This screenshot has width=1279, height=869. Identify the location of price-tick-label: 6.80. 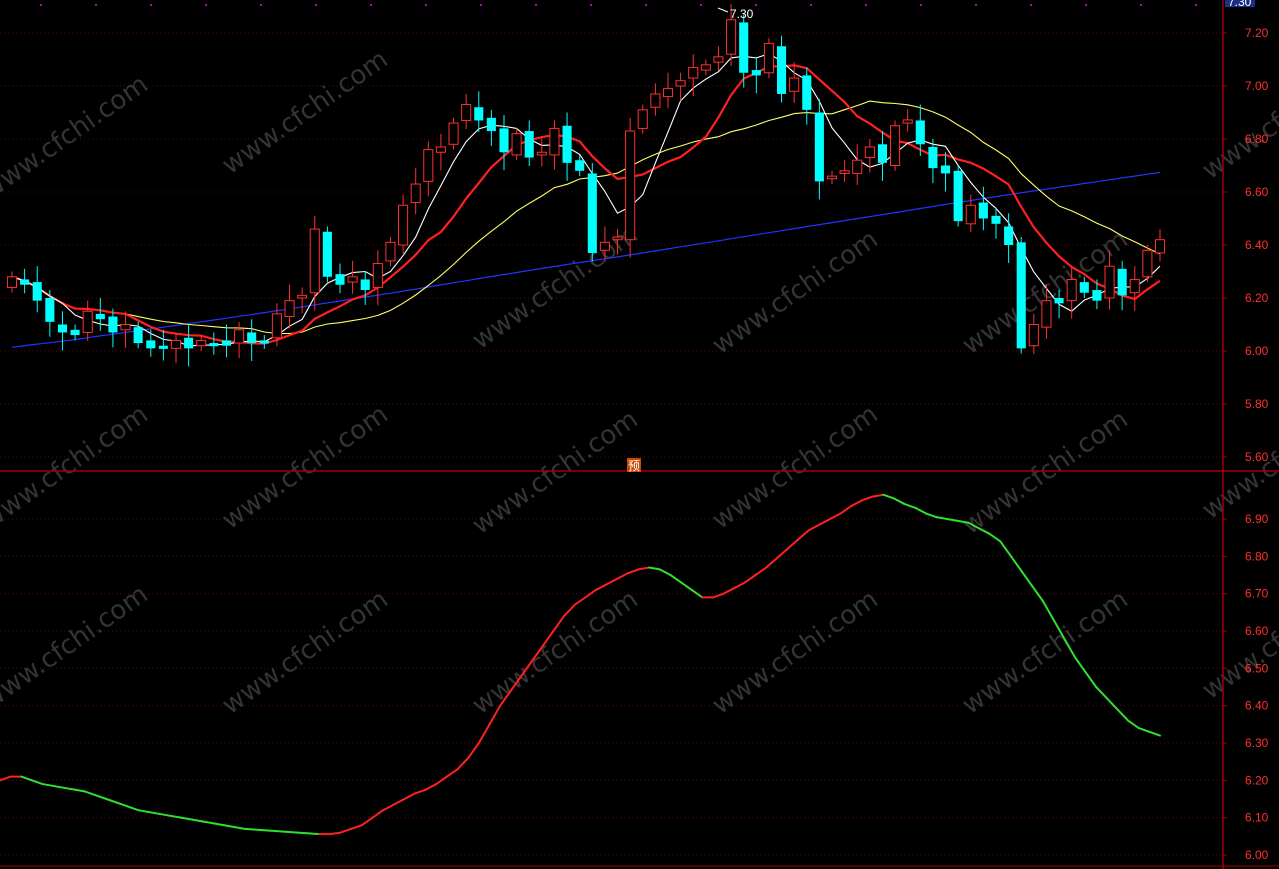
(1257, 139).